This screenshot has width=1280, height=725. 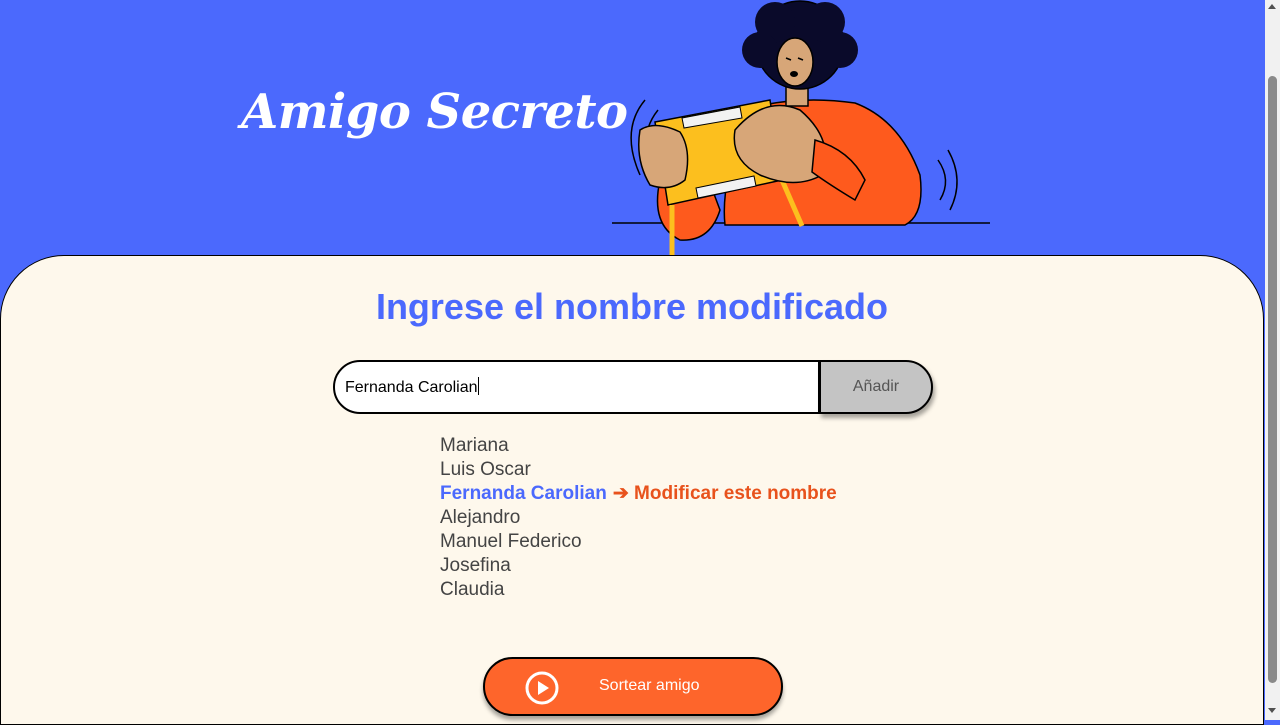 I want to click on text-caret, so click(x=478, y=386).